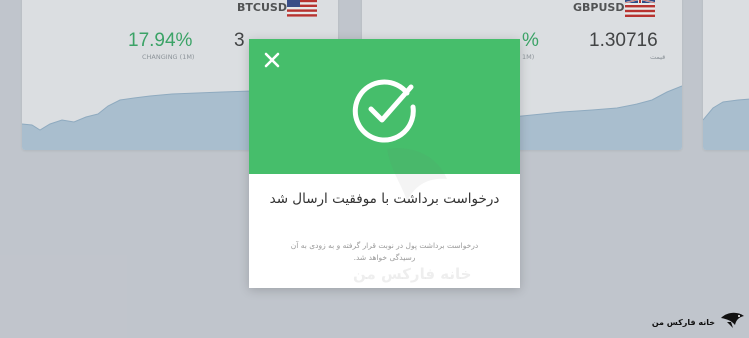  Describe the element at coordinates (599, 7) in the screenshot. I see `pair-label: GBPUSD` at that location.